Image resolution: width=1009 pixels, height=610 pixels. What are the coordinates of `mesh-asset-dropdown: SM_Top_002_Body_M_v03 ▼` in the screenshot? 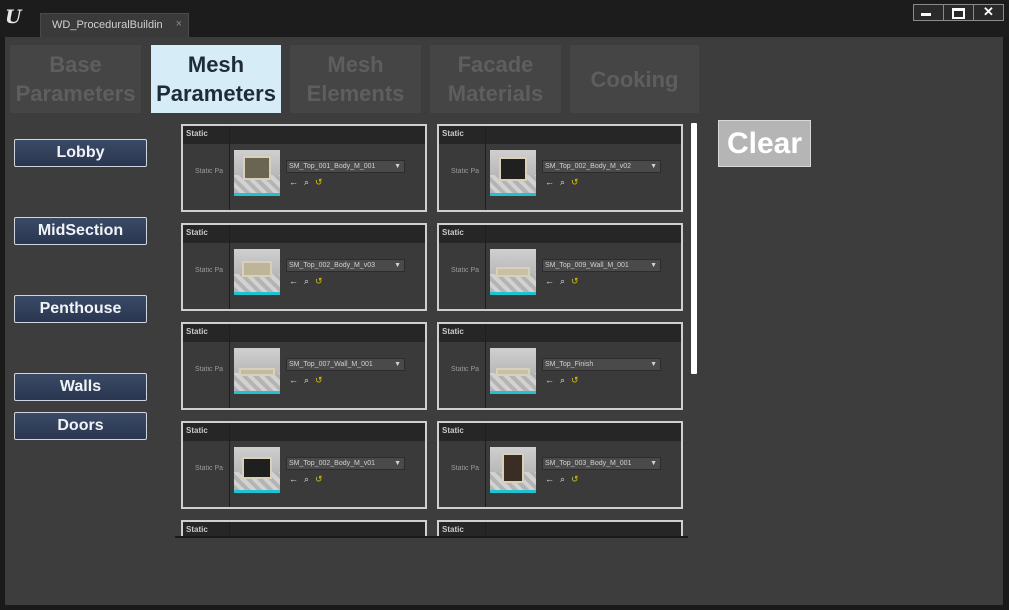 It's located at (345, 265).